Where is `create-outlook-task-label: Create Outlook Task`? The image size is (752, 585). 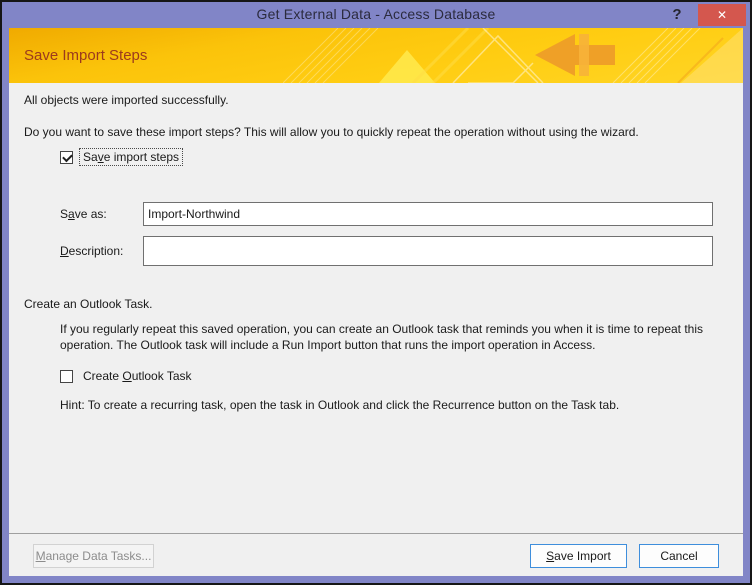 create-outlook-task-label: Create Outlook Task is located at coordinates (137, 376).